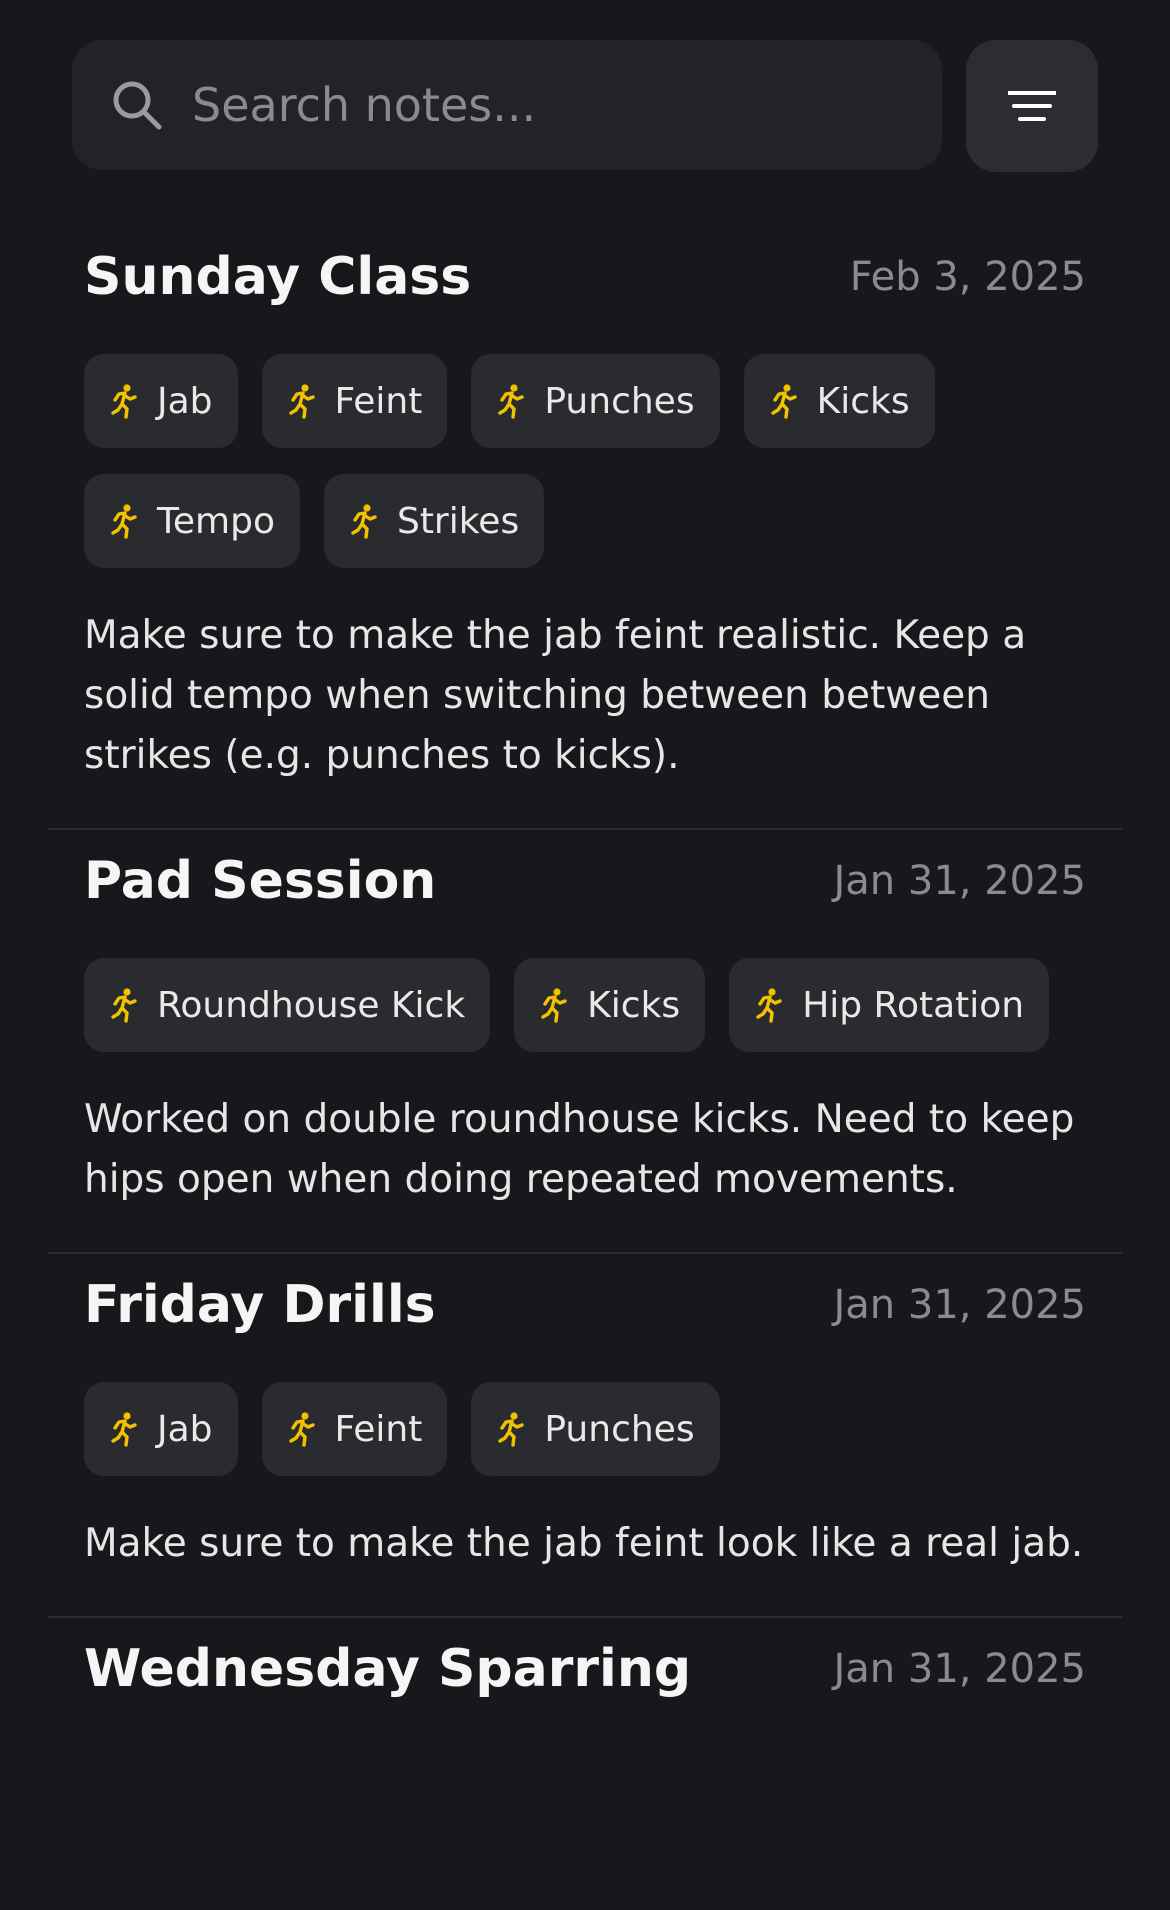 This screenshot has height=1910, width=1170. I want to click on note-header: Pad Session Jan 31, 2025, so click(585, 881).